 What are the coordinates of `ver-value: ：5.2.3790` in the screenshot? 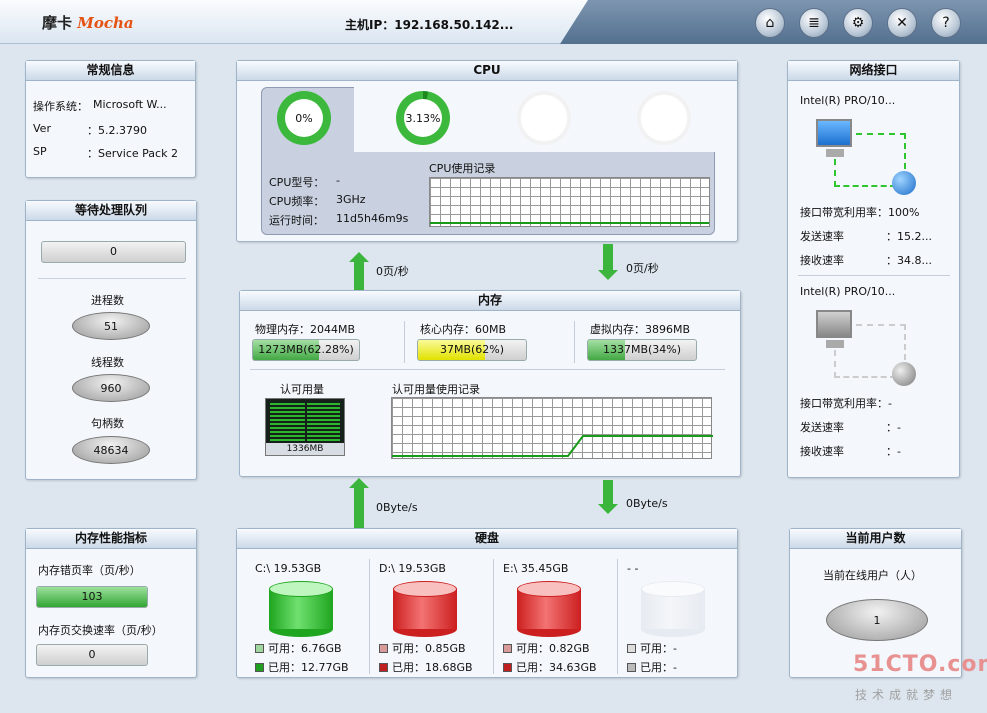 It's located at (117, 130).